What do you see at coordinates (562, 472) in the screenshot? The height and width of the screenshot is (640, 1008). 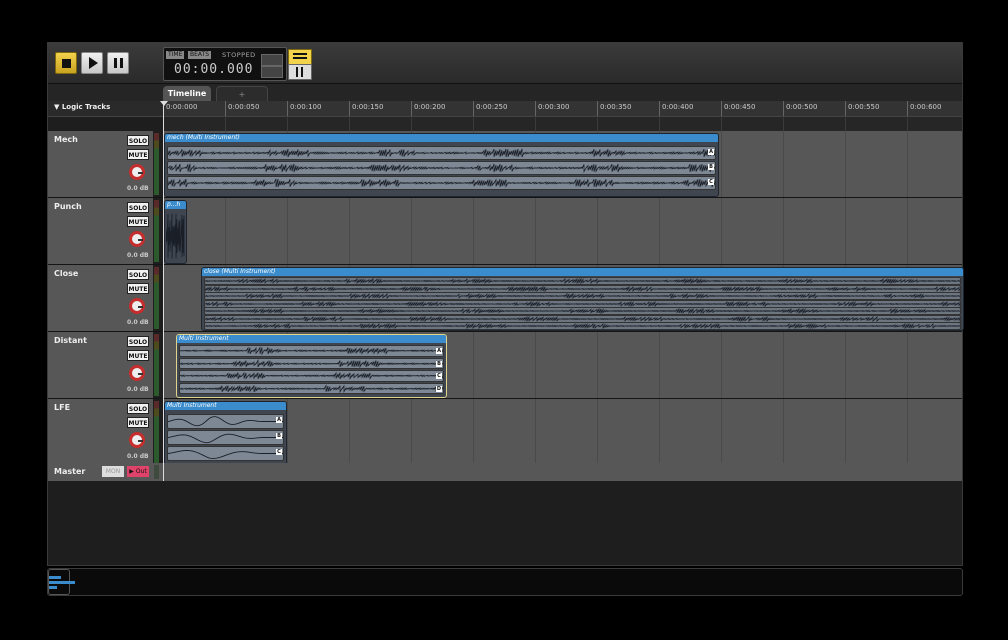 I see `master-lane` at bounding box center [562, 472].